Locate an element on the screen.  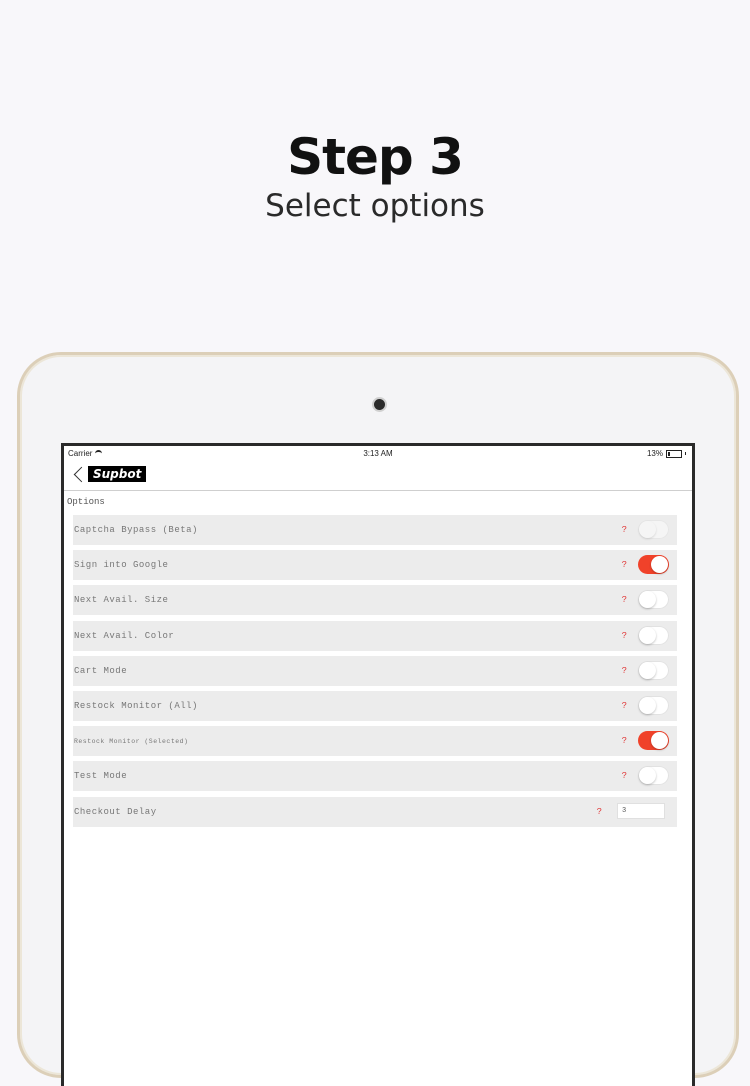
status-time: 3:13 AM is located at coordinates (378, 453).